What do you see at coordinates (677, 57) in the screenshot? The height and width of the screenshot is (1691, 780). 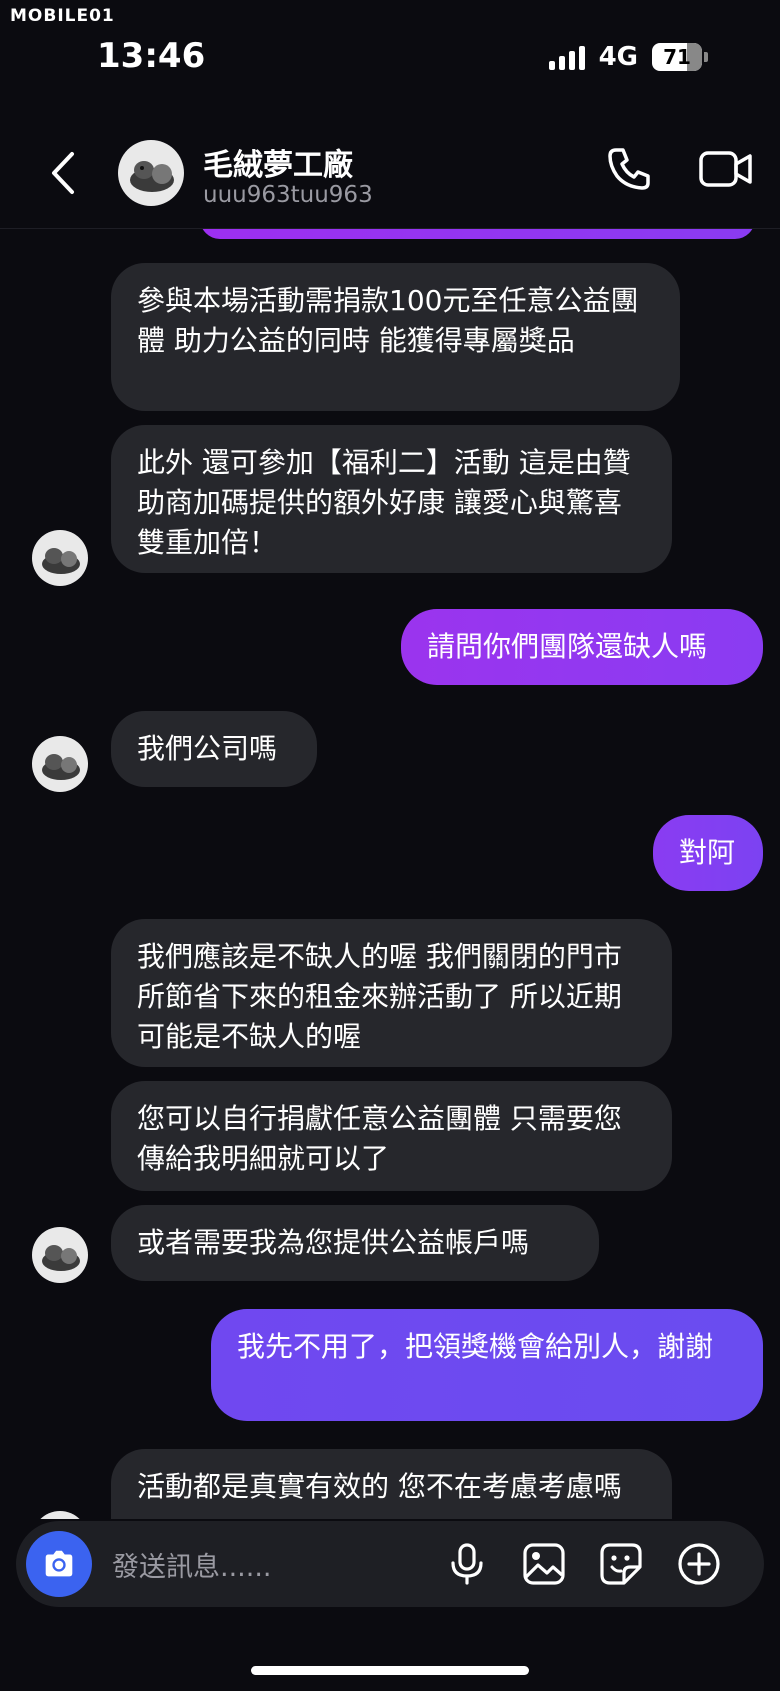 I see `battery-level: 71` at bounding box center [677, 57].